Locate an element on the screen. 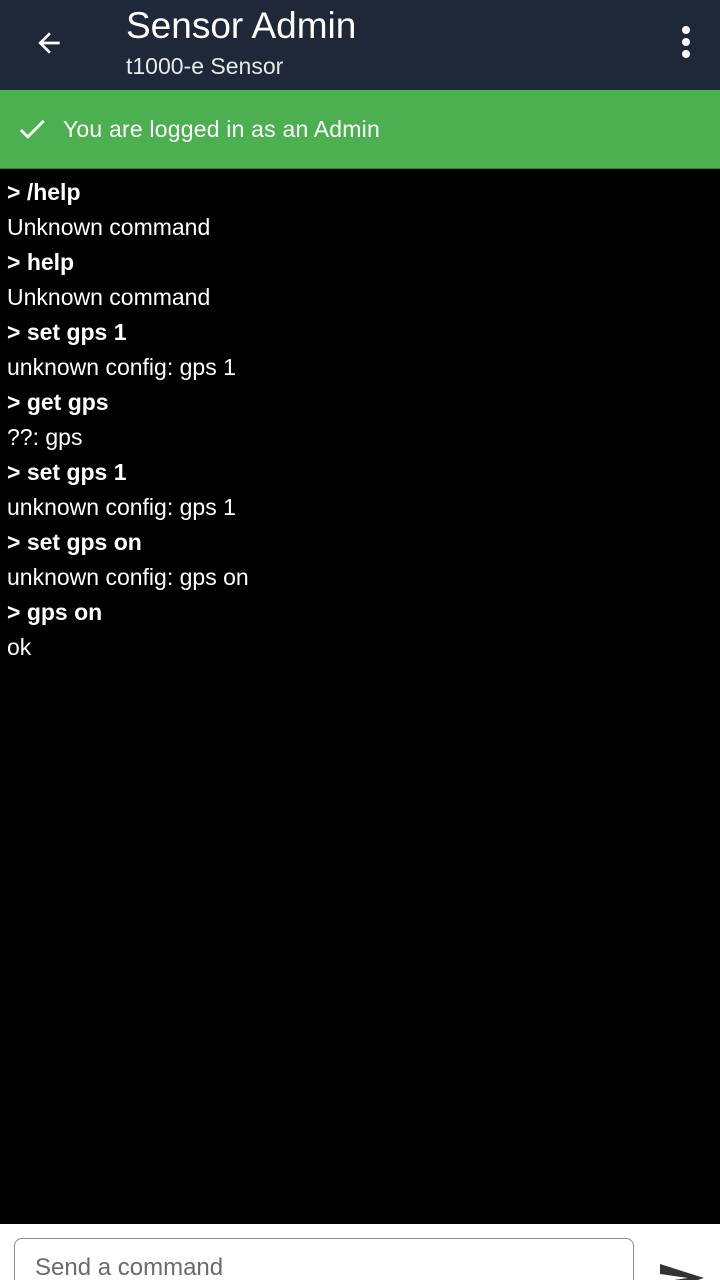 This screenshot has width=720, height=1280. console-command-line: > help is located at coordinates (41, 262).